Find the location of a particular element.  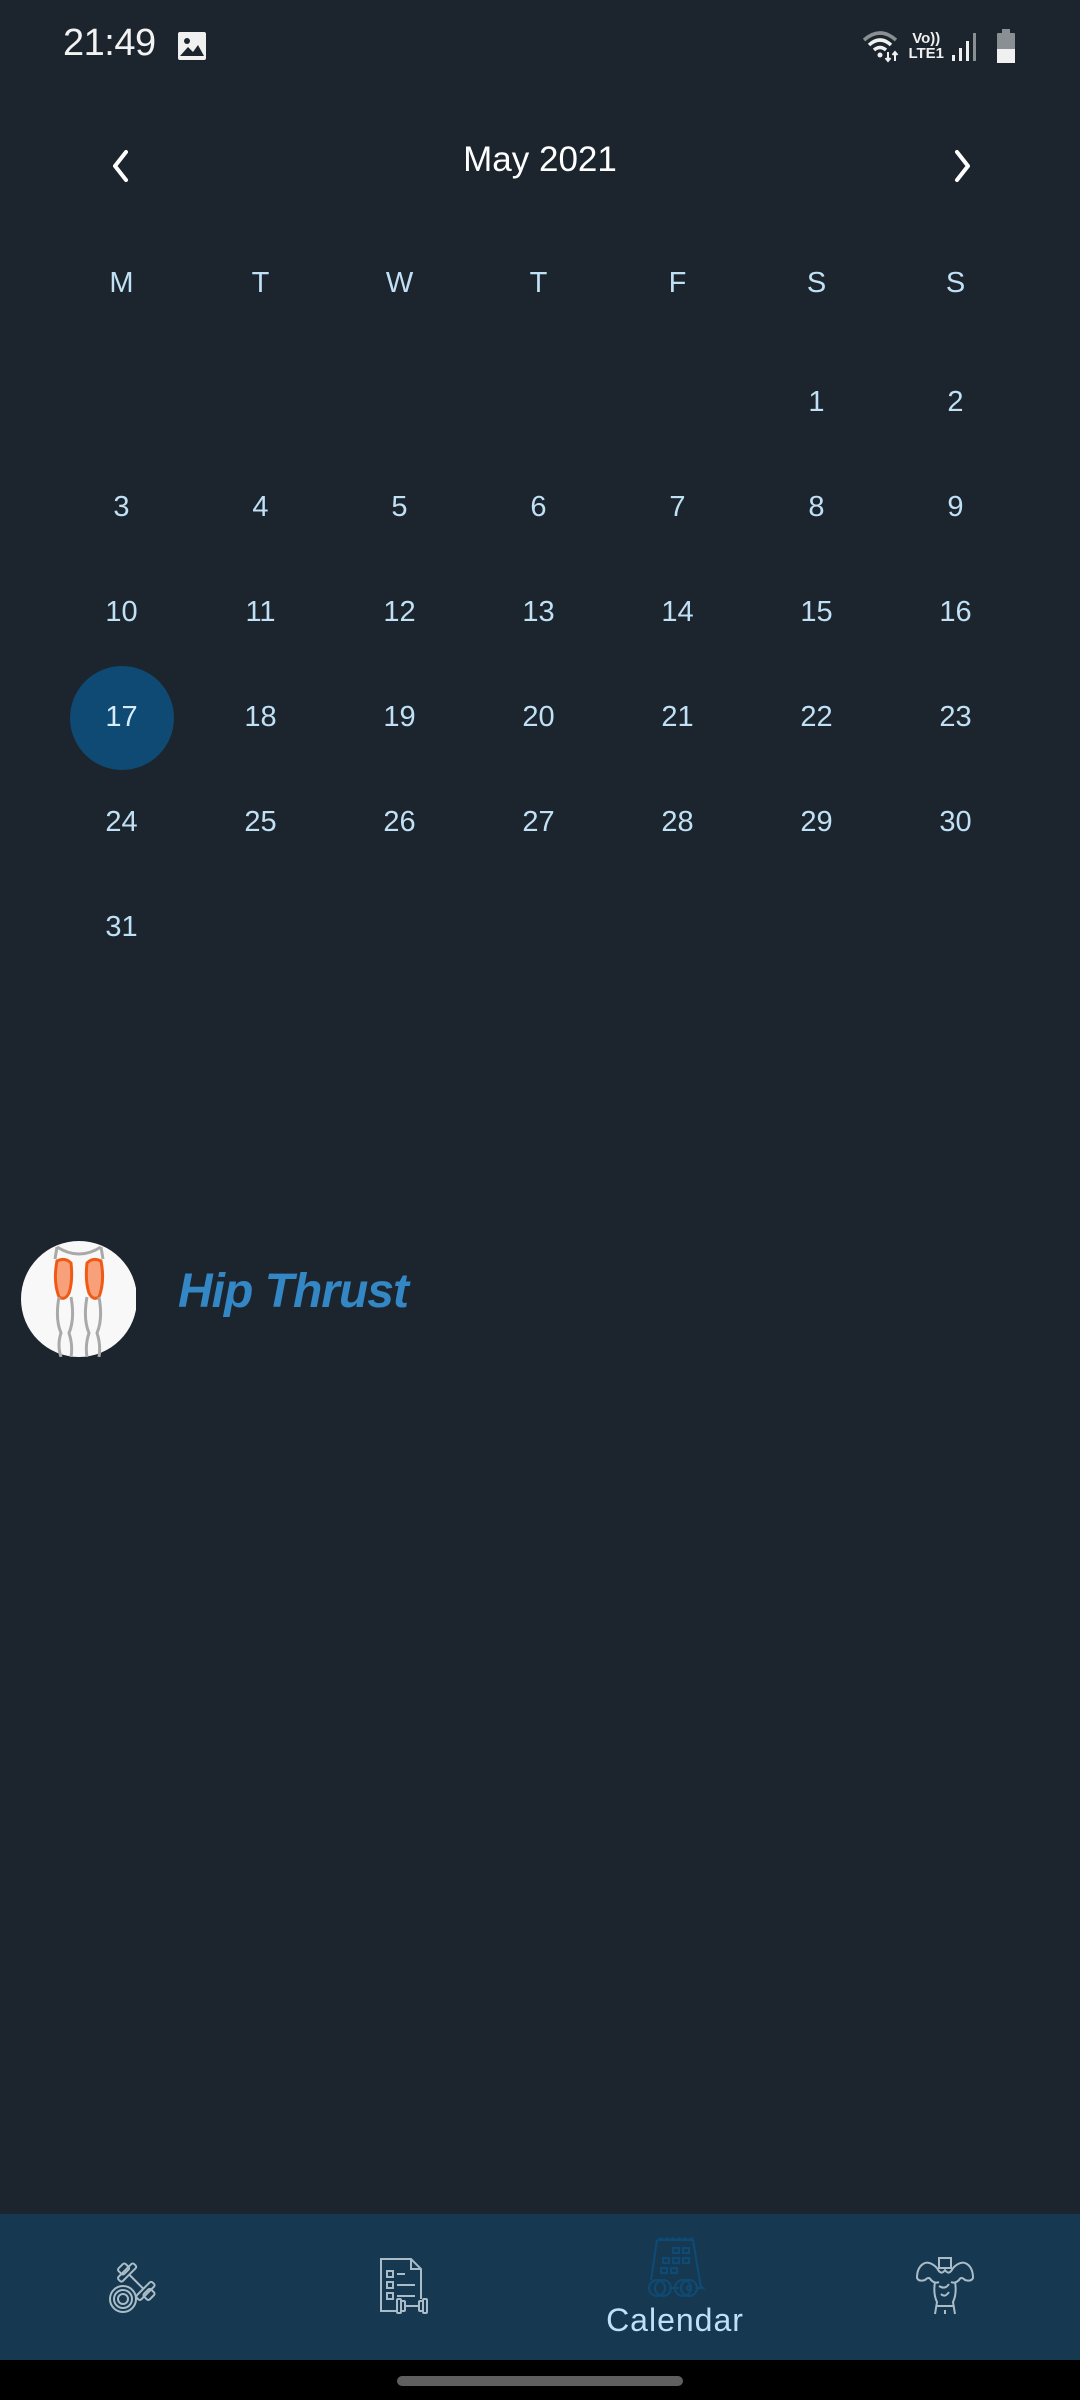

day-number: 14 is located at coordinates (677, 612).